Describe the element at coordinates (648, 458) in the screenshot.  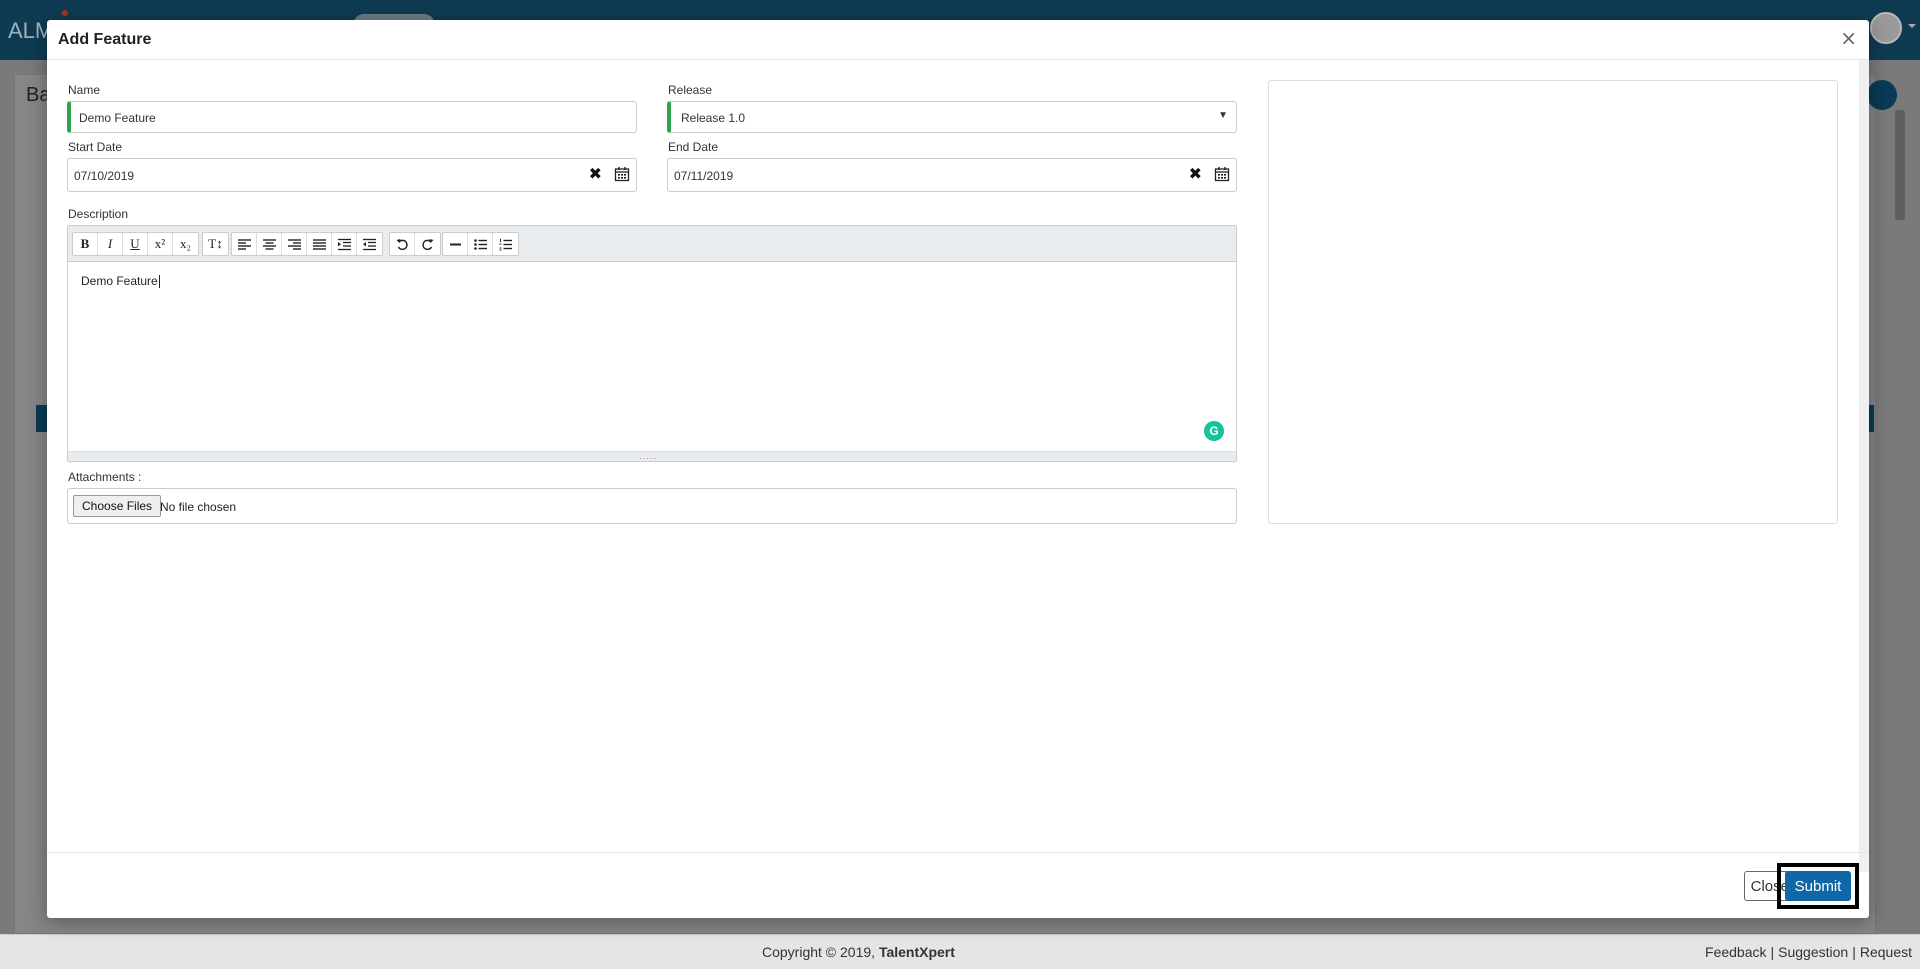
I see `resize-grip-icon: ·····` at that location.